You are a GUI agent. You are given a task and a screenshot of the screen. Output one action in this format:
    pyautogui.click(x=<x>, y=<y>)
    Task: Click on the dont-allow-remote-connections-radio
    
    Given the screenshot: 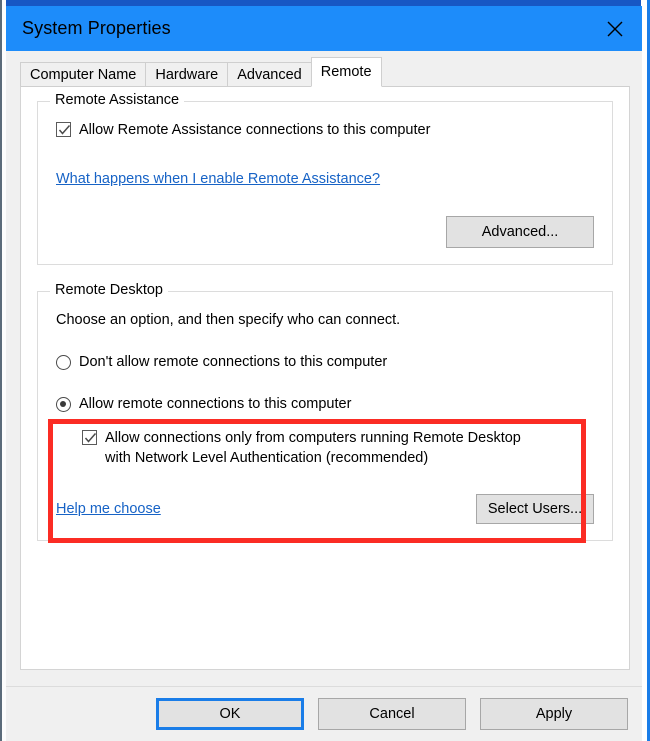 What is the action you would take?
    pyautogui.click(x=63, y=362)
    